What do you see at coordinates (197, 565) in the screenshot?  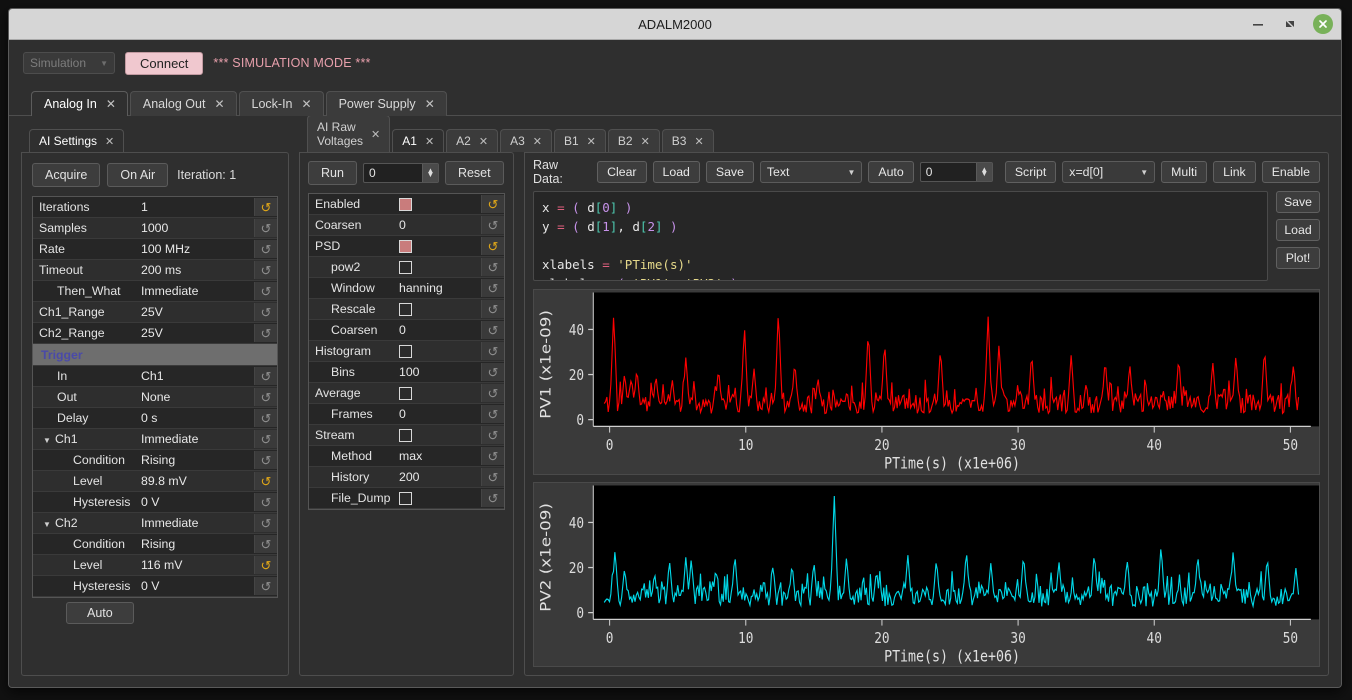 I see `property-value: 116 mV` at bounding box center [197, 565].